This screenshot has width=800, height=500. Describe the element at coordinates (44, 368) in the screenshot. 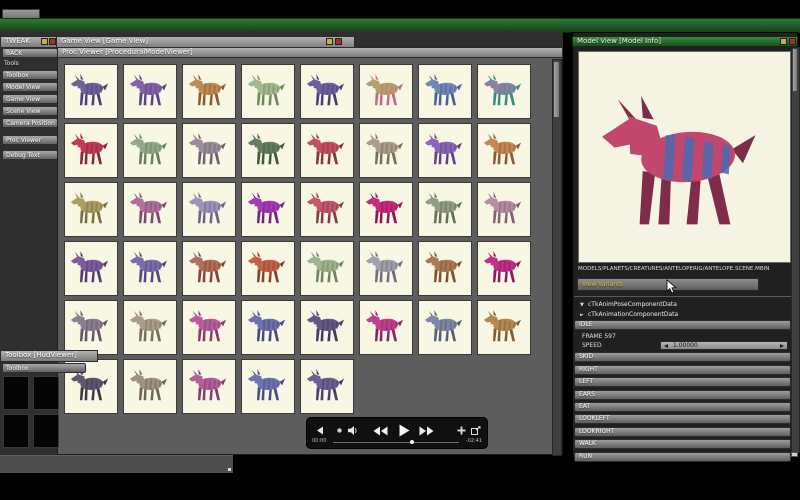

I see `toolbox-header-button: Toolbox` at that location.